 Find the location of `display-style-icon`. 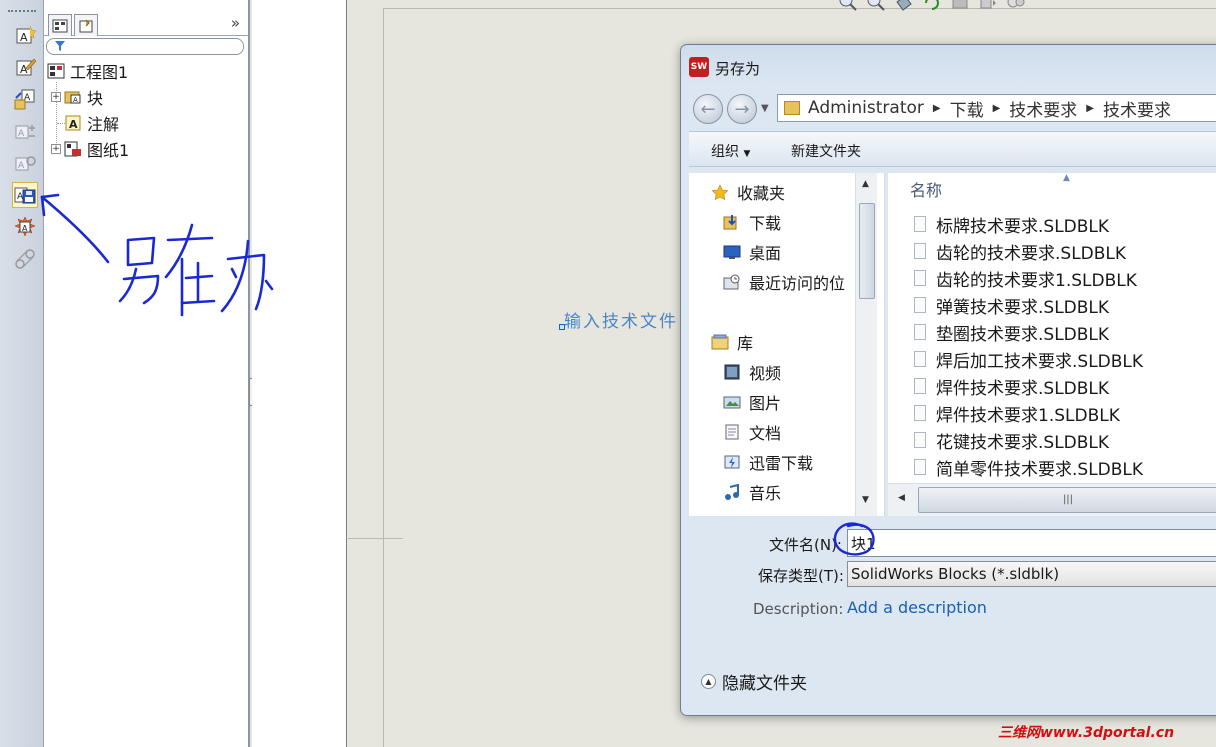

display-style-icon is located at coordinates (960, 6).